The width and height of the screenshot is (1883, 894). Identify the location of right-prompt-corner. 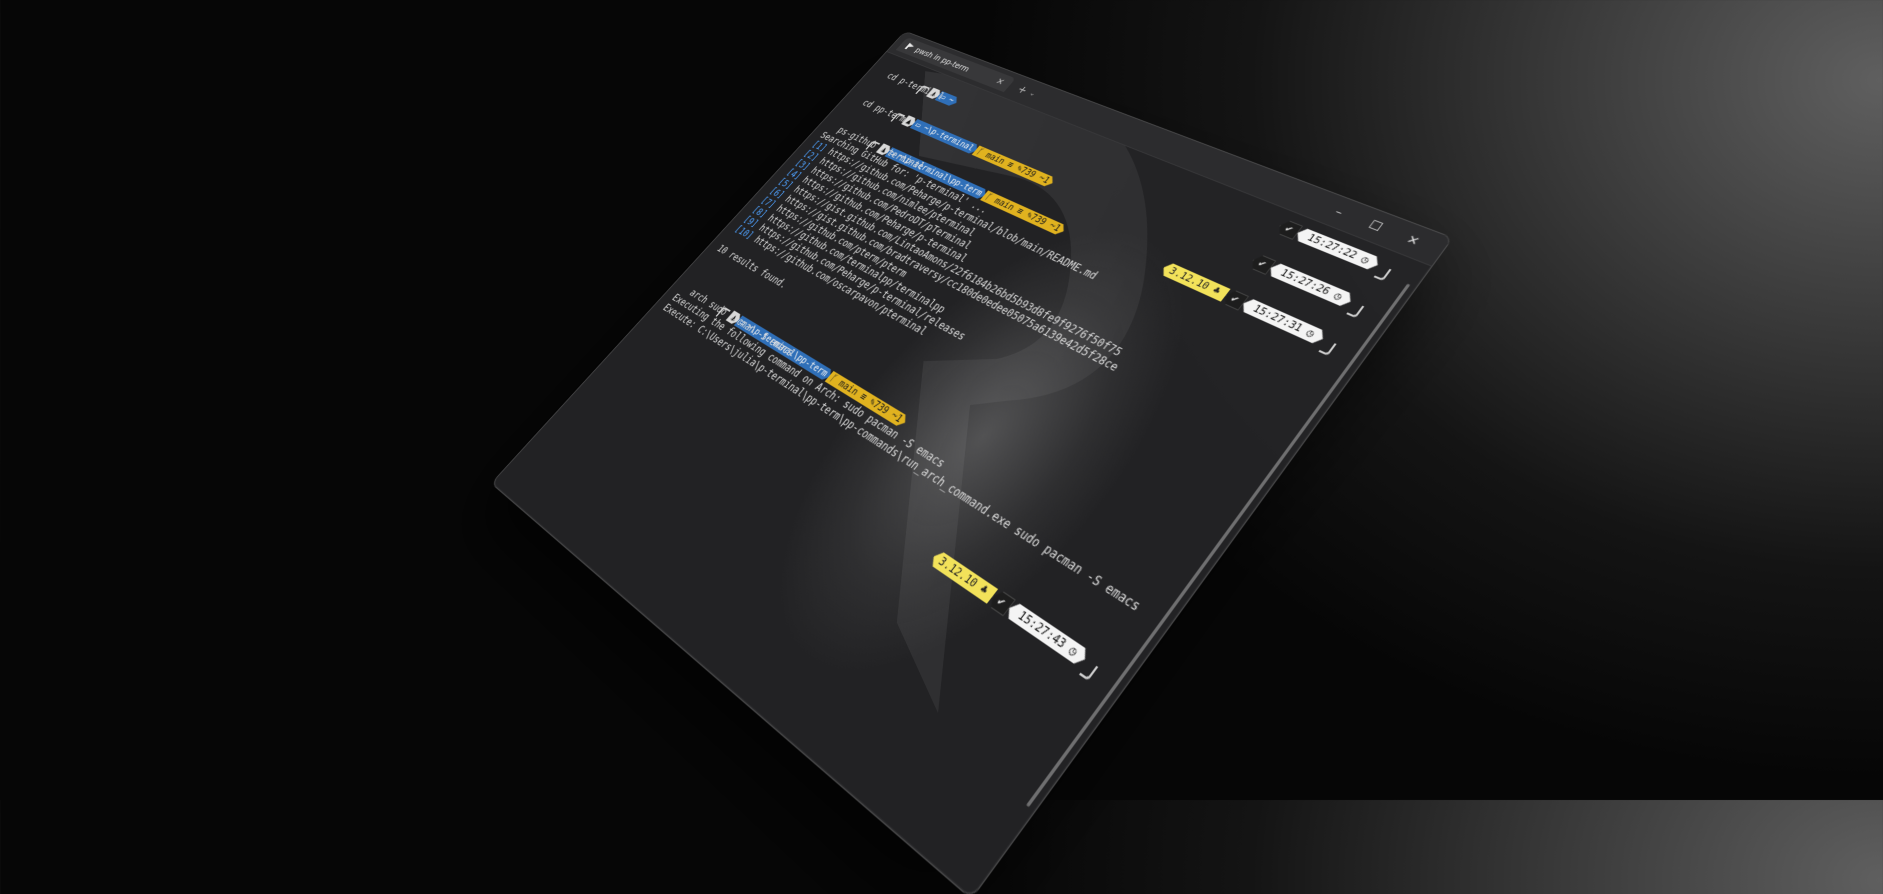
(1089, 670).